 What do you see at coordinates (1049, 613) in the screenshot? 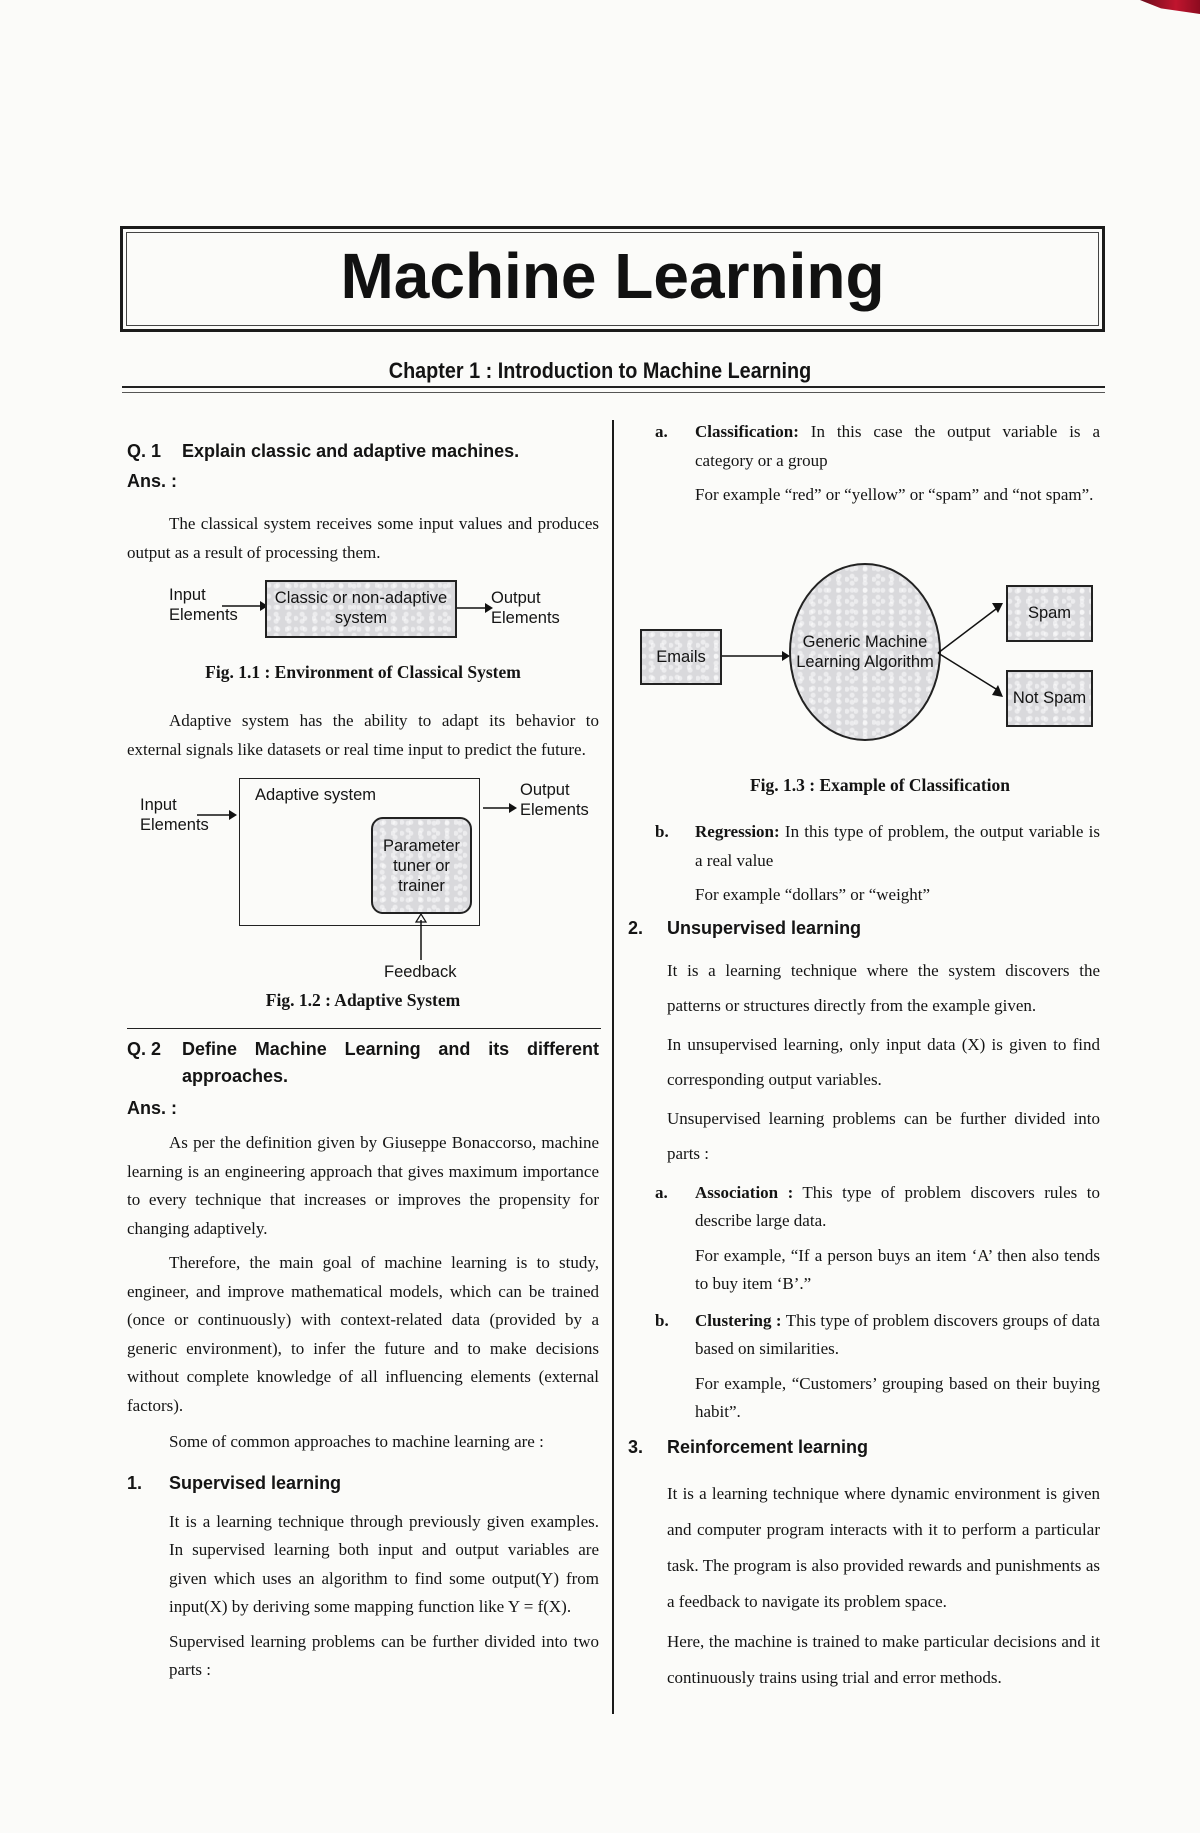
I see `fig3-spam-box: Spam` at bounding box center [1049, 613].